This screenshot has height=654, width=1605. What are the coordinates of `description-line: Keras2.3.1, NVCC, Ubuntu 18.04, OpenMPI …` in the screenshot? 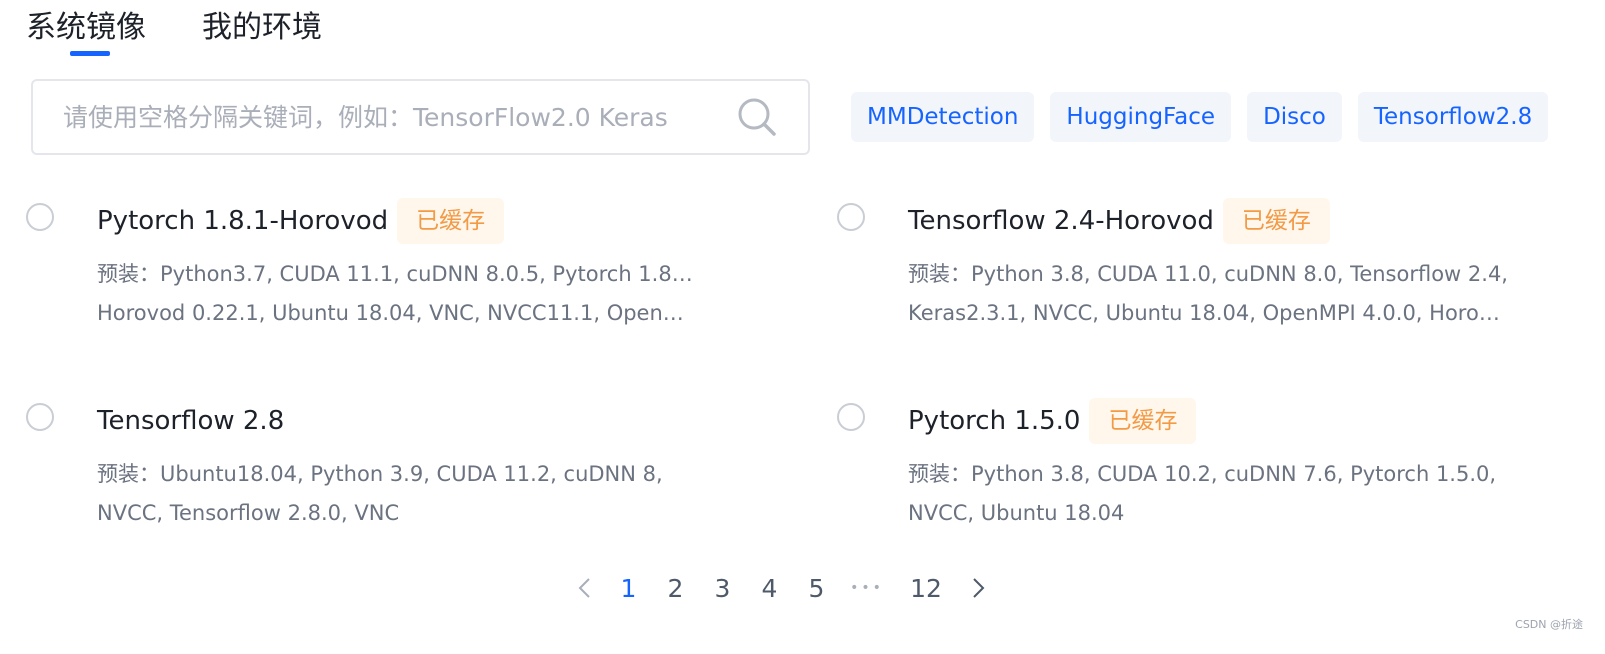 It's located at (1208, 313).